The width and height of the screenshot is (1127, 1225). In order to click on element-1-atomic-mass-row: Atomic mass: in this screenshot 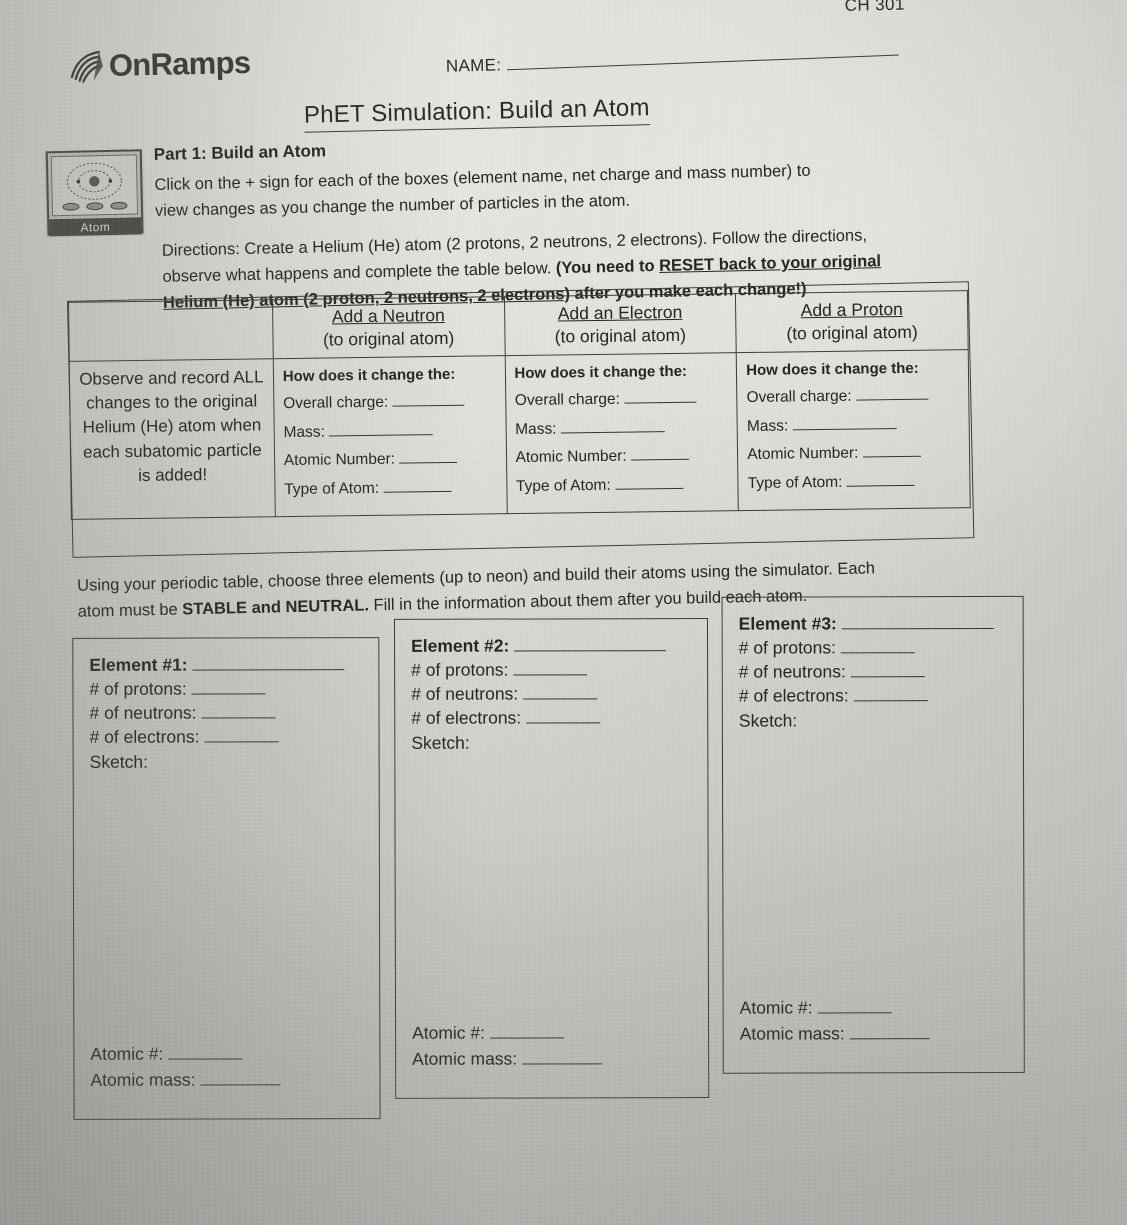, I will do `click(185, 1079)`.